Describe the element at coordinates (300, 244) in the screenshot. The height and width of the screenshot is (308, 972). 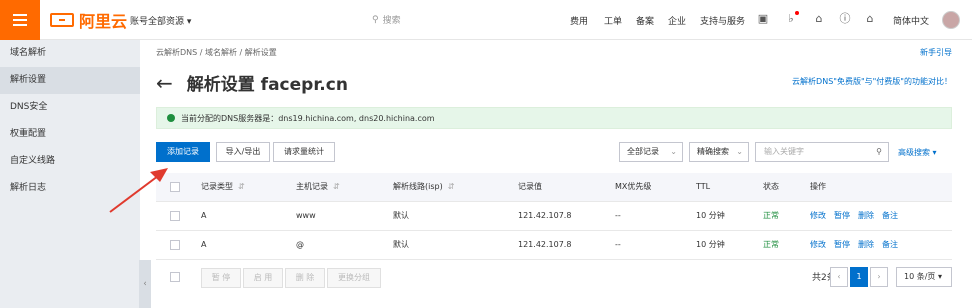
I see `host-record: @` at that location.